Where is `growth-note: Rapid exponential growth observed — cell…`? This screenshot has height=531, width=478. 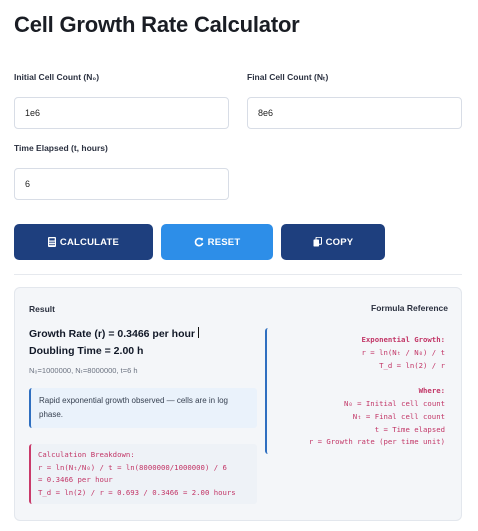 growth-note: Rapid exponential growth observed — cell… is located at coordinates (143, 408).